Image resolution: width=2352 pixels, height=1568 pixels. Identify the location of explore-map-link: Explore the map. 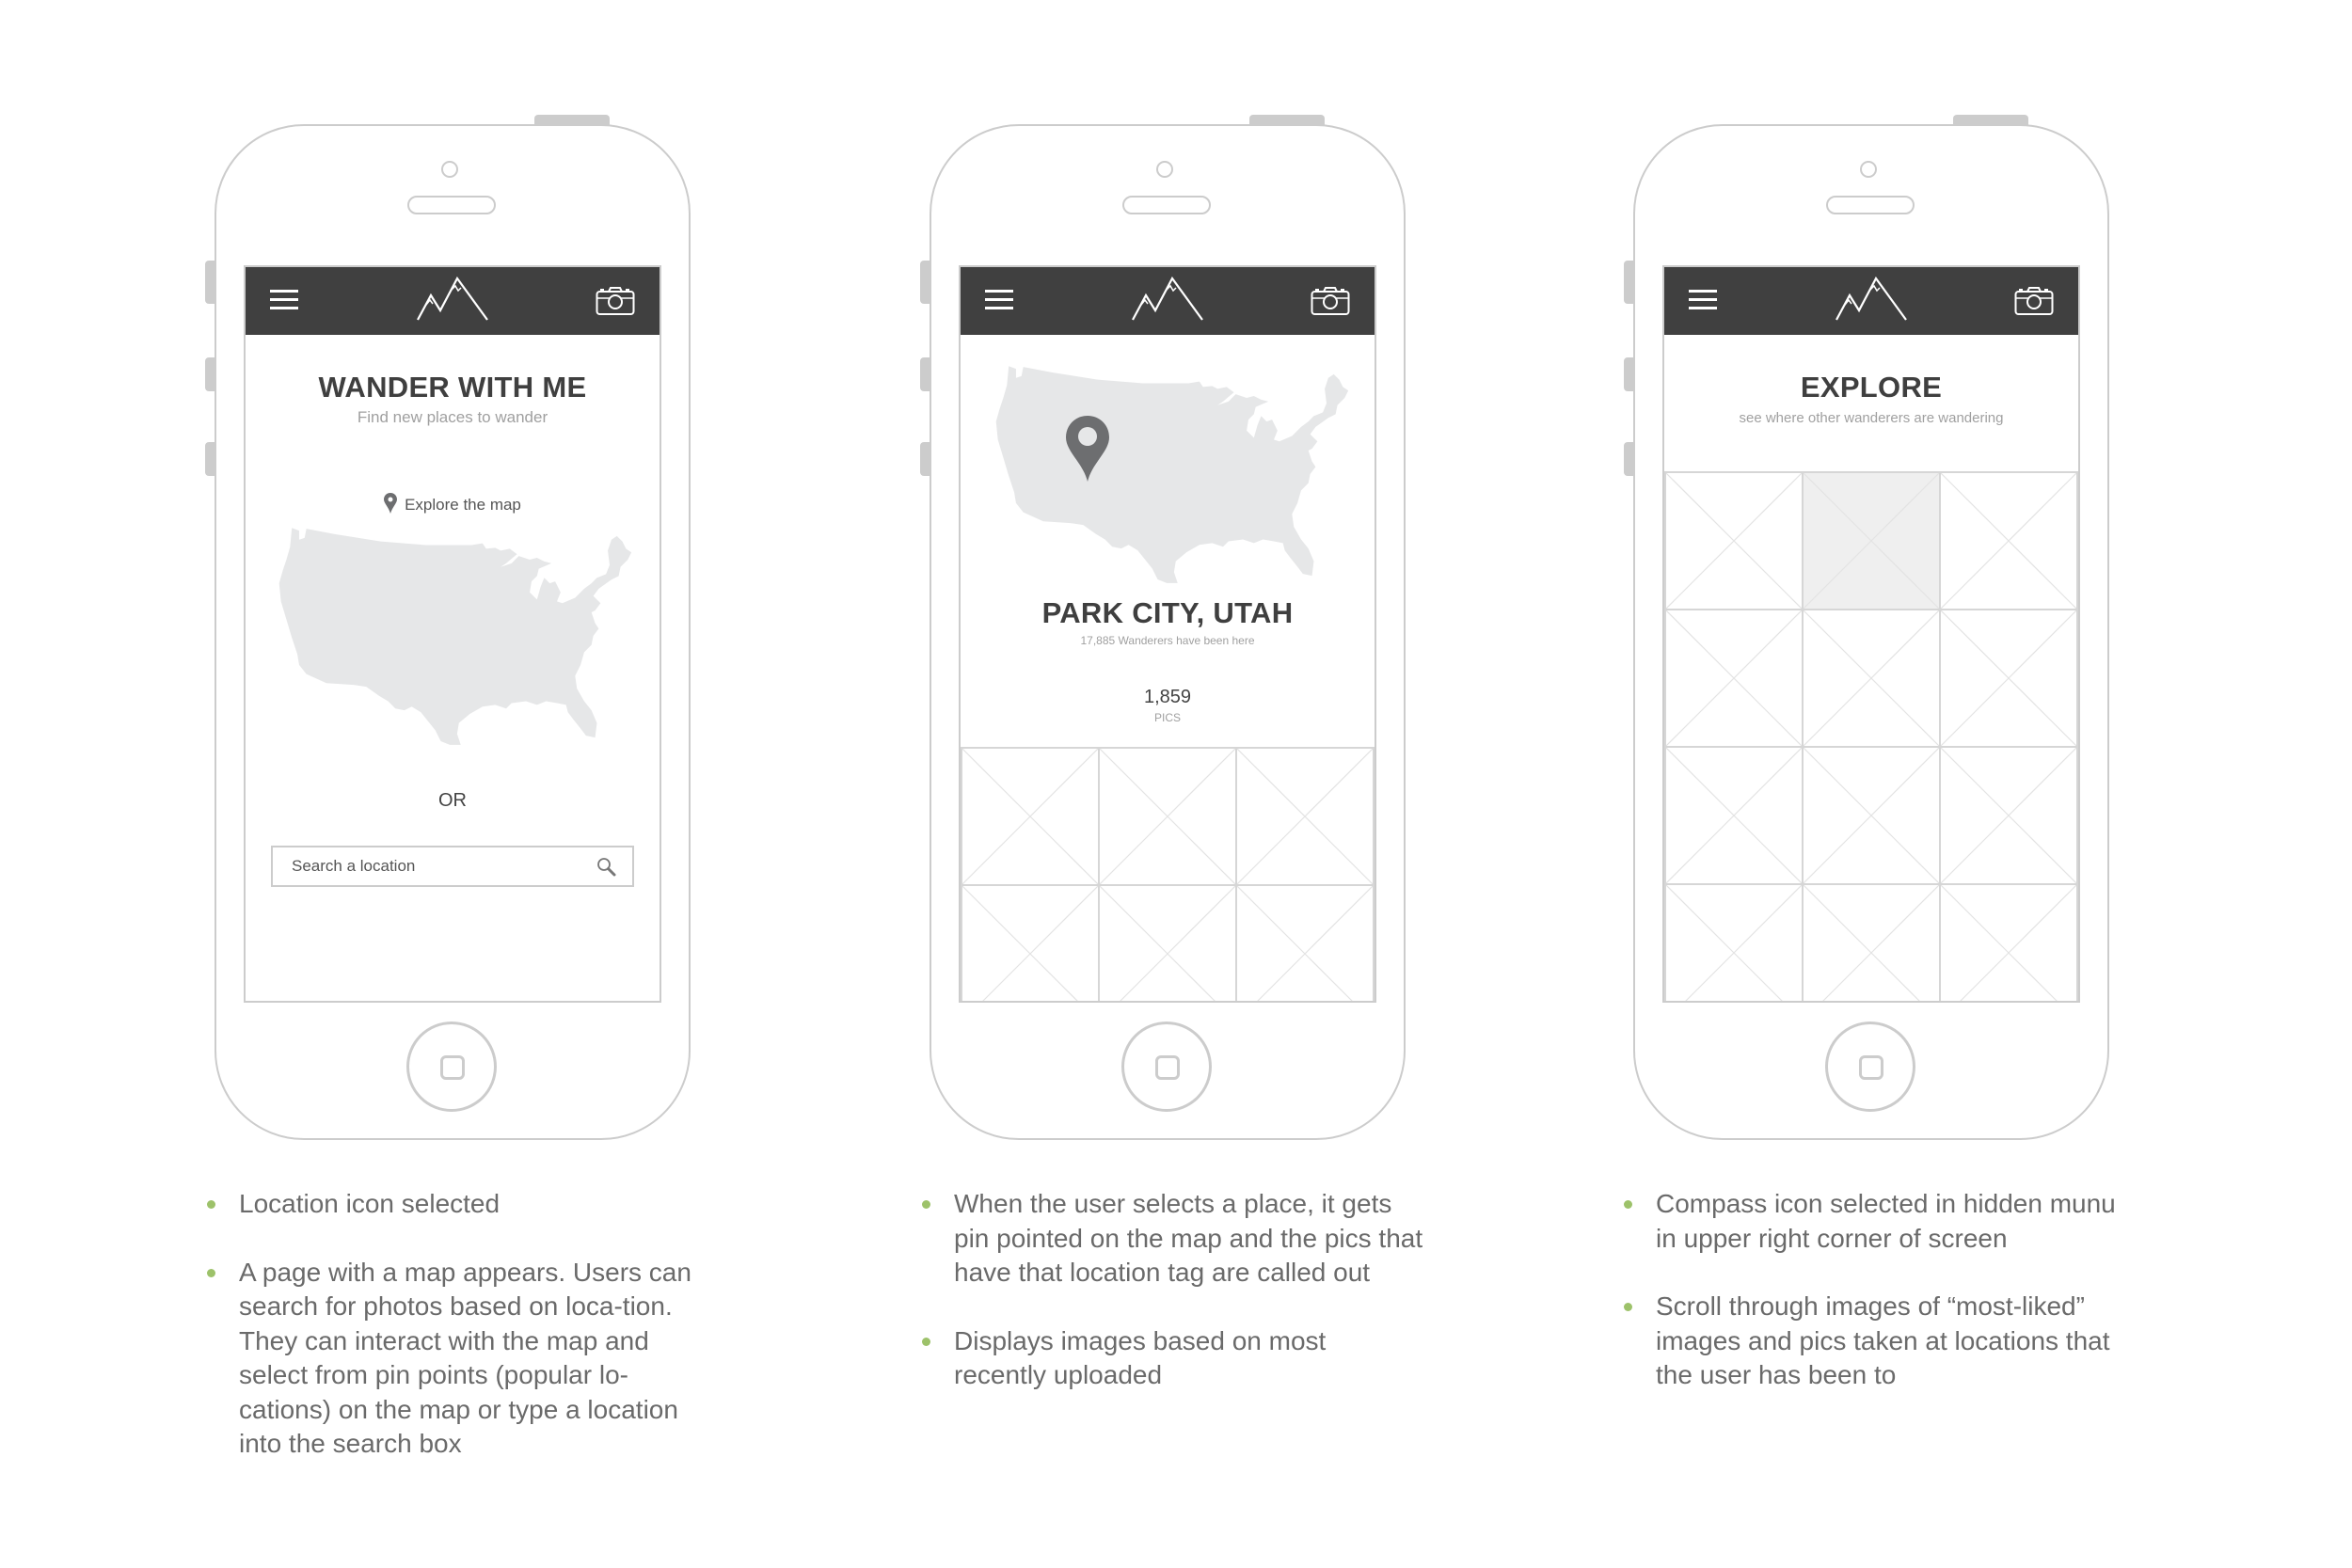
(453, 504).